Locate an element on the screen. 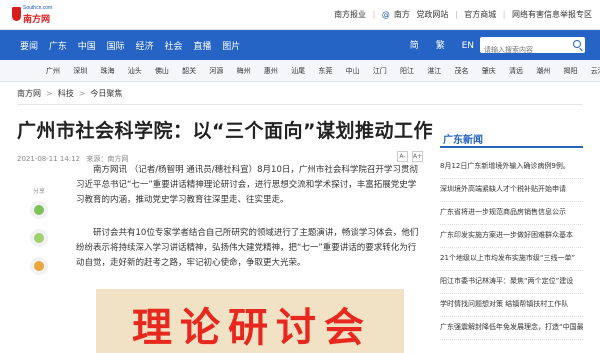  search-input is located at coordinates (525, 50).